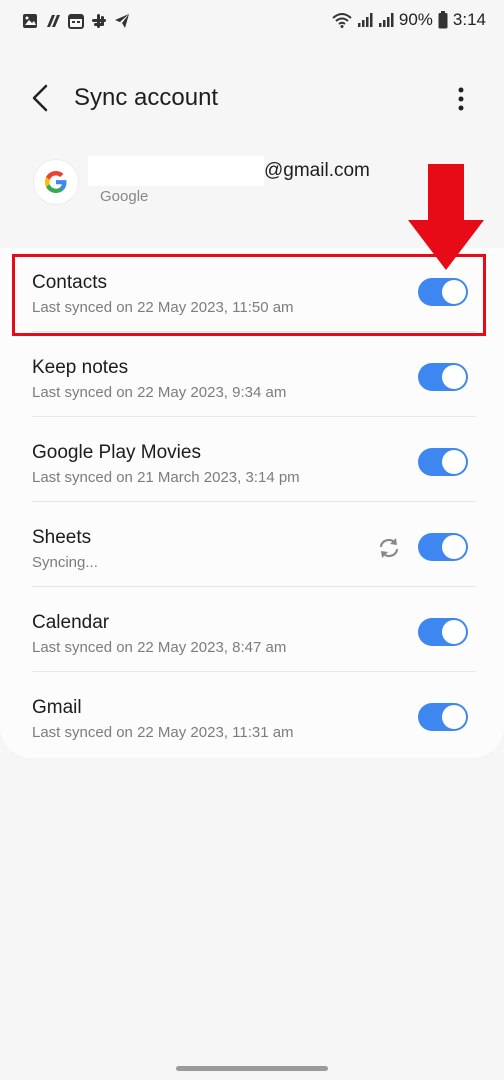  Describe the element at coordinates (443, 20) in the screenshot. I see `battery-icon` at that location.